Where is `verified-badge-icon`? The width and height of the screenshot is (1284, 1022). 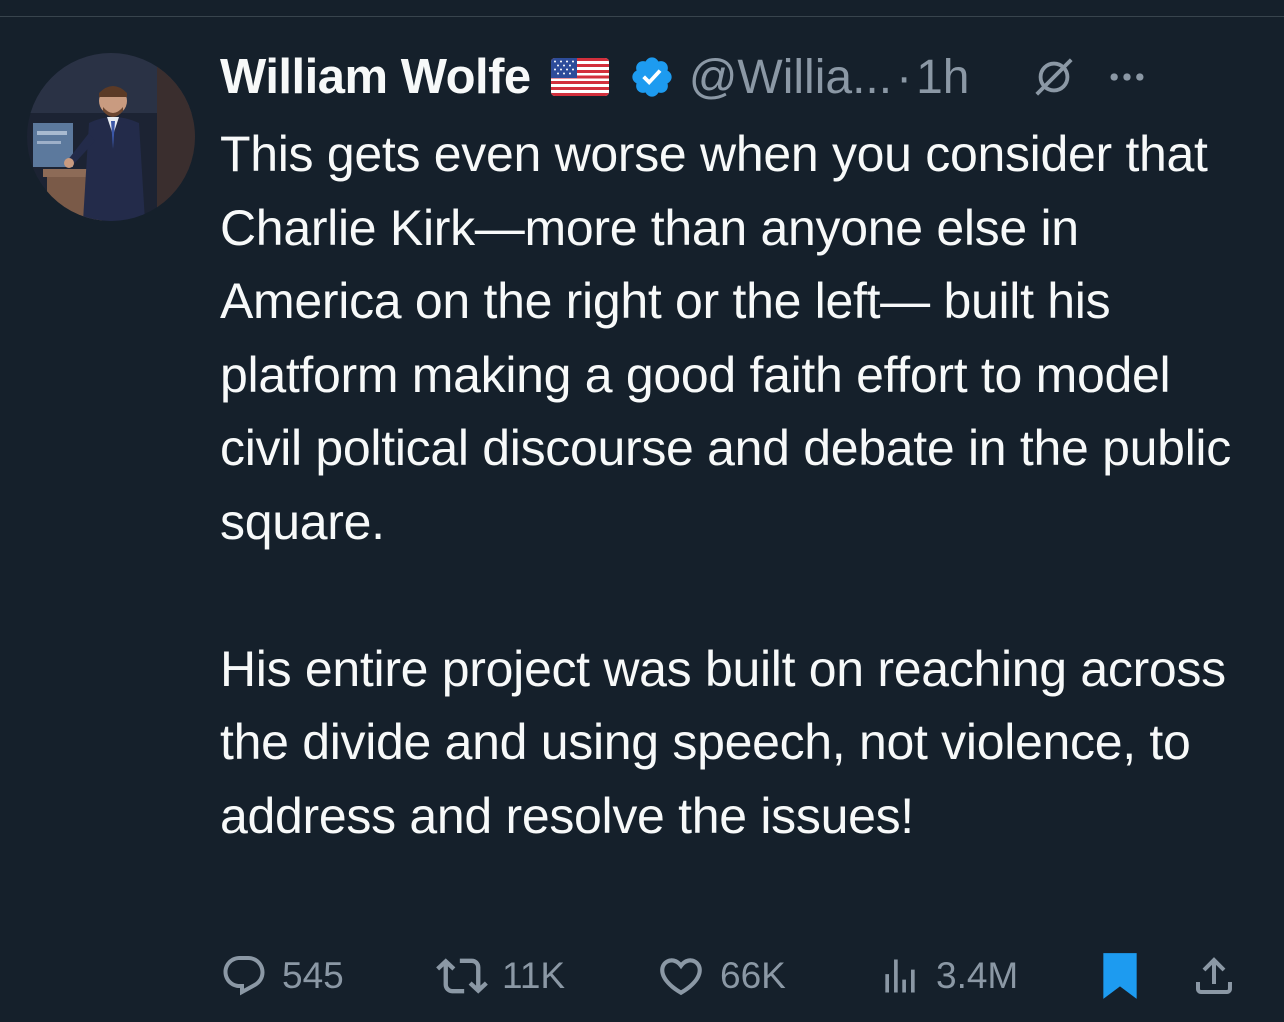
verified-badge-icon is located at coordinates (652, 77).